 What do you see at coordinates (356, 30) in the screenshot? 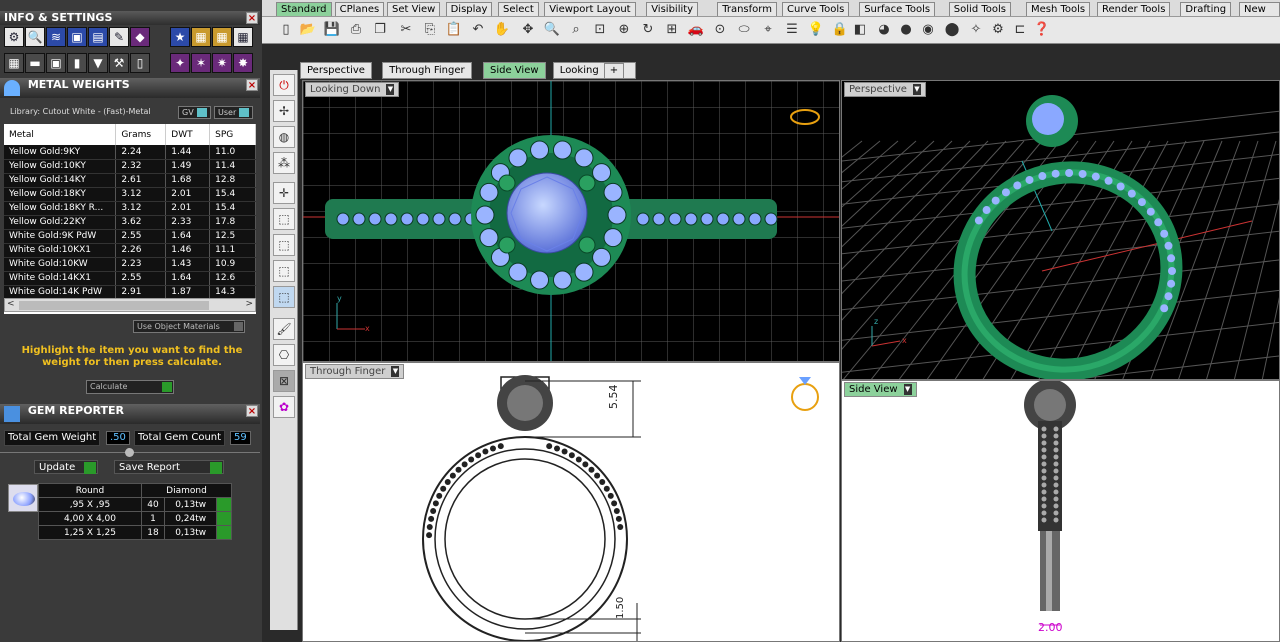
I see `print-icon: ⎙` at bounding box center [356, 30].